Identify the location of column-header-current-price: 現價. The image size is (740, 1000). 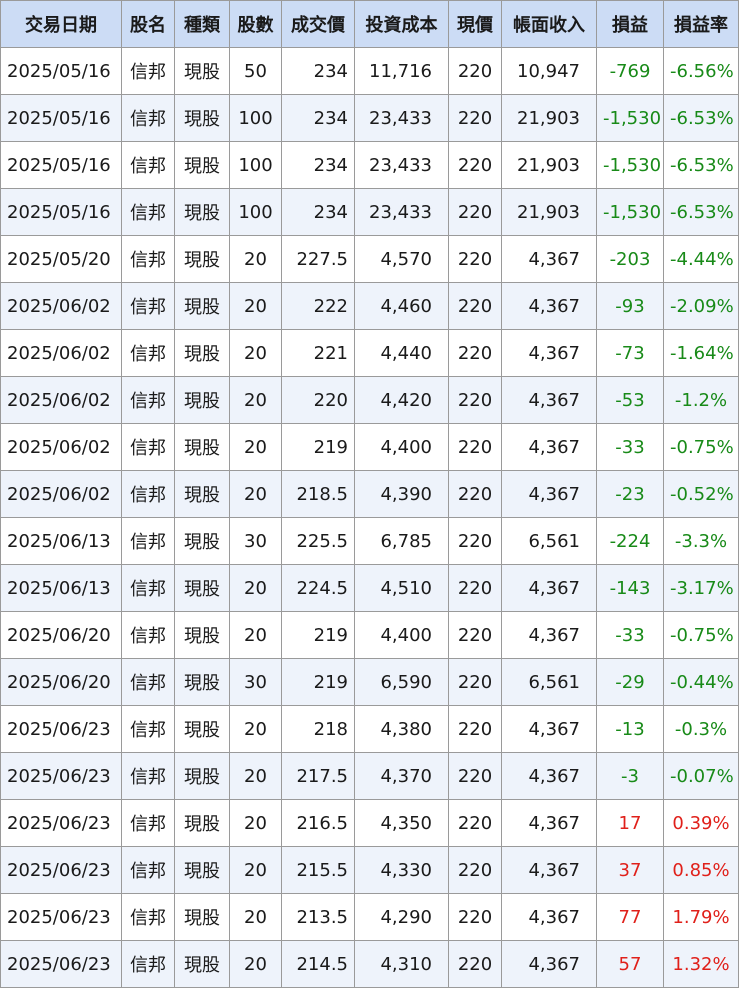
(475, 24).